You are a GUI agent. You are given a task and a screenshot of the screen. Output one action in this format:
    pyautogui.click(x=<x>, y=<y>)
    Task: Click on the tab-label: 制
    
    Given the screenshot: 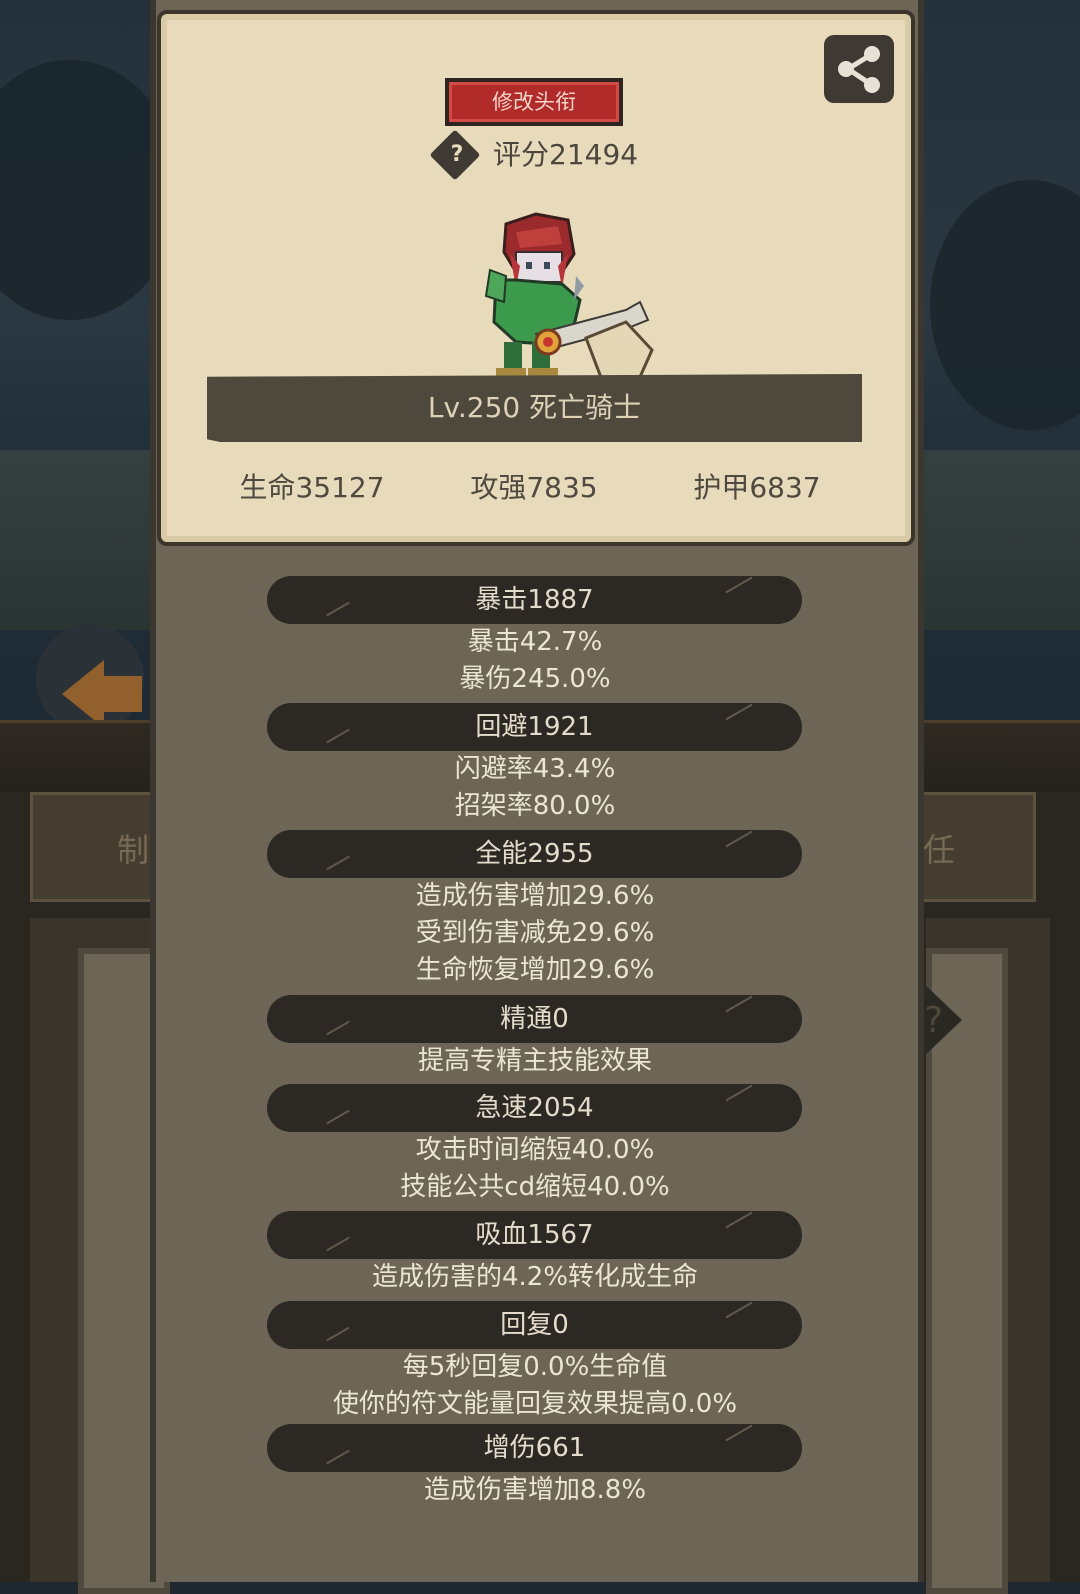 What is the action you would take?
    pyautogui.click(x=133, y=850)
    